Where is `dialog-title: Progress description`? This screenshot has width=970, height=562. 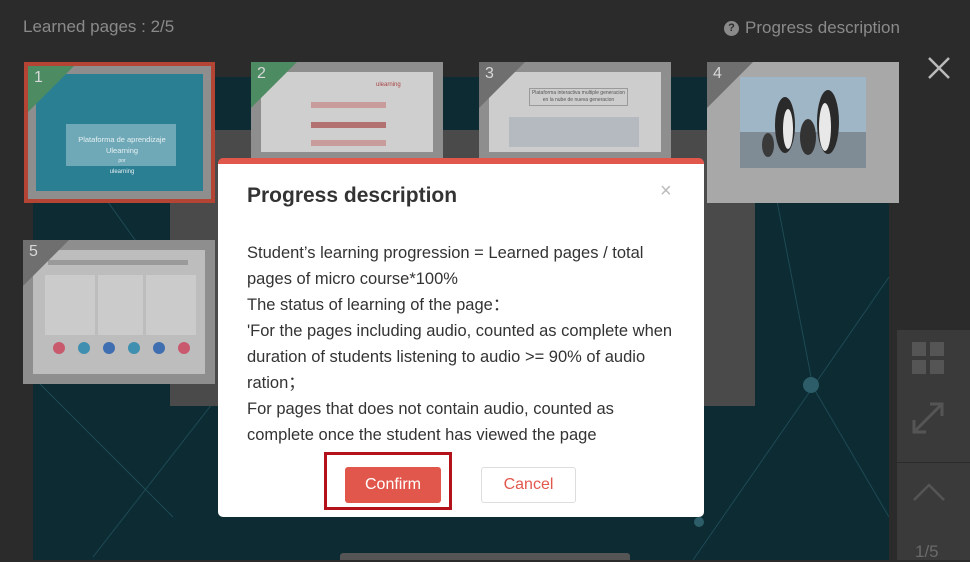
dialog-title: Progress description is located at coordinates (352, 195).